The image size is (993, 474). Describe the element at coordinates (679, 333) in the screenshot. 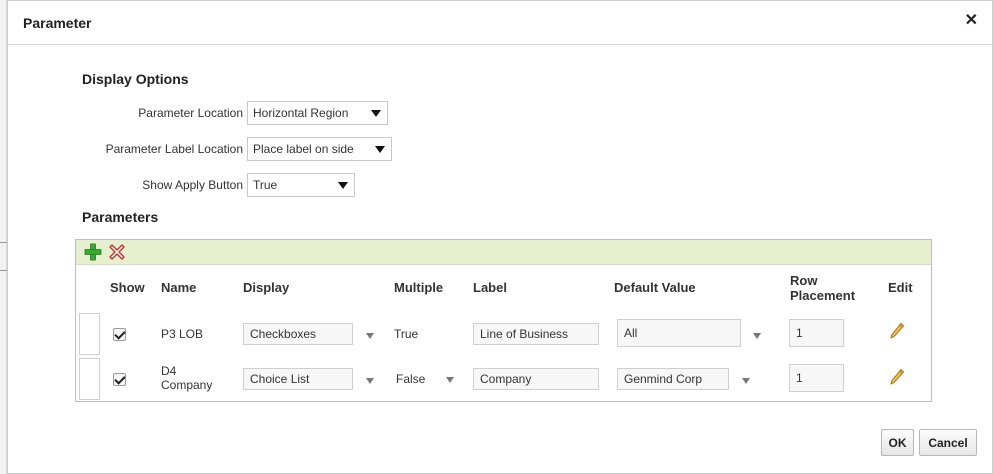

I see `default-value-select: All` at that location.